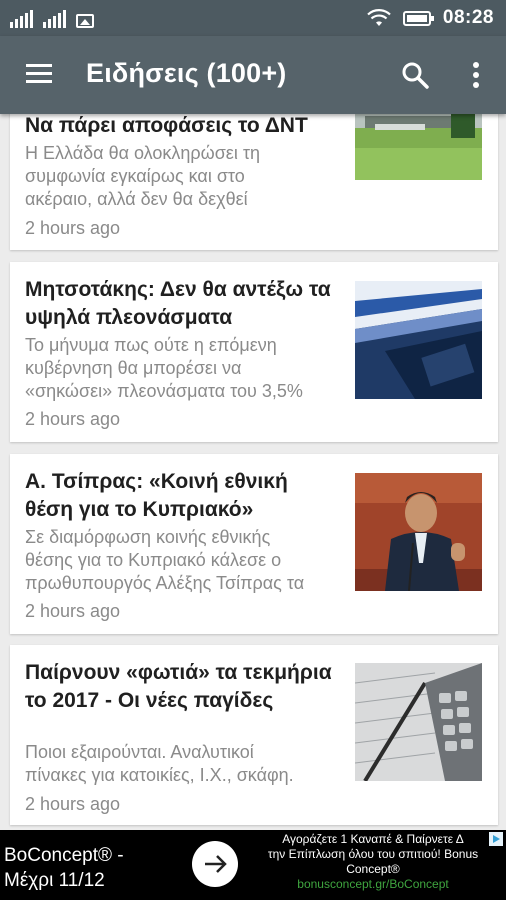 This screenshot has width=506, height=900. Describe the element at coordinates (166, 125) in the screenshot. I see `news-title: Να πάρει αποφάσεις το ΔΝΤ` at that location.